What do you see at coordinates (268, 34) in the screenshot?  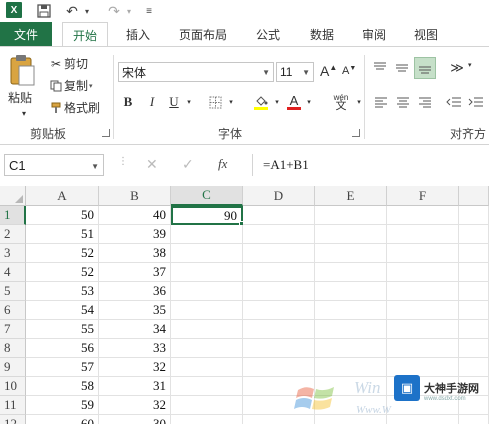 I see `tab-formulas: 公式` at bounding box center [268, 34].